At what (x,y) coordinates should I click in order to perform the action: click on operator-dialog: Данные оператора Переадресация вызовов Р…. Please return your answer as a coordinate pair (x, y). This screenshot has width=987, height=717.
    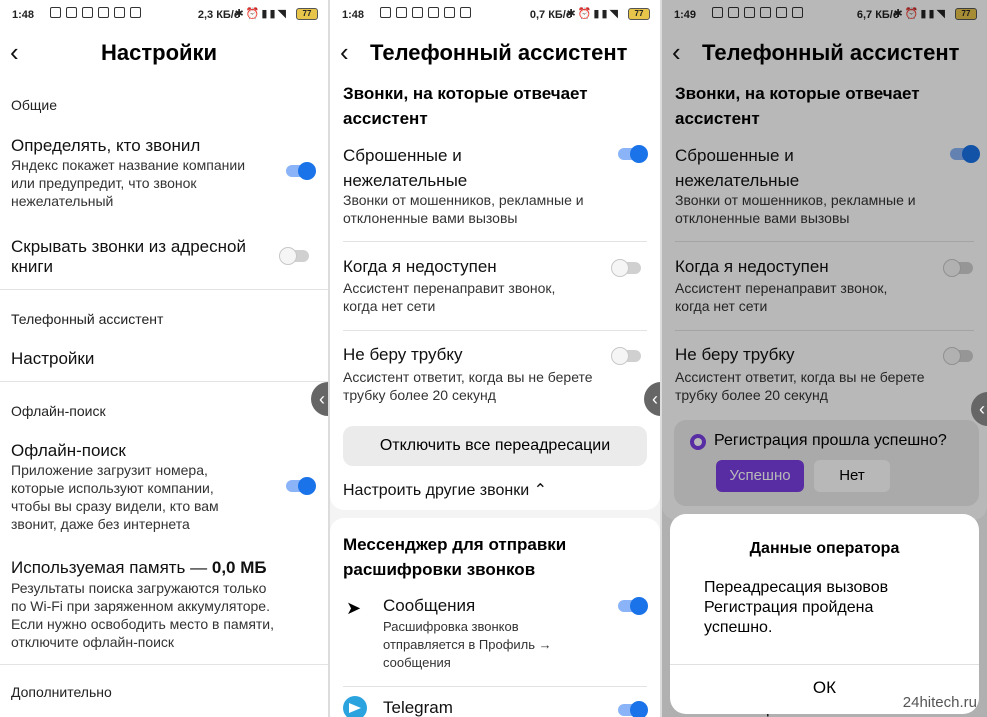
    Looking at the image, I should click on (824, 614).